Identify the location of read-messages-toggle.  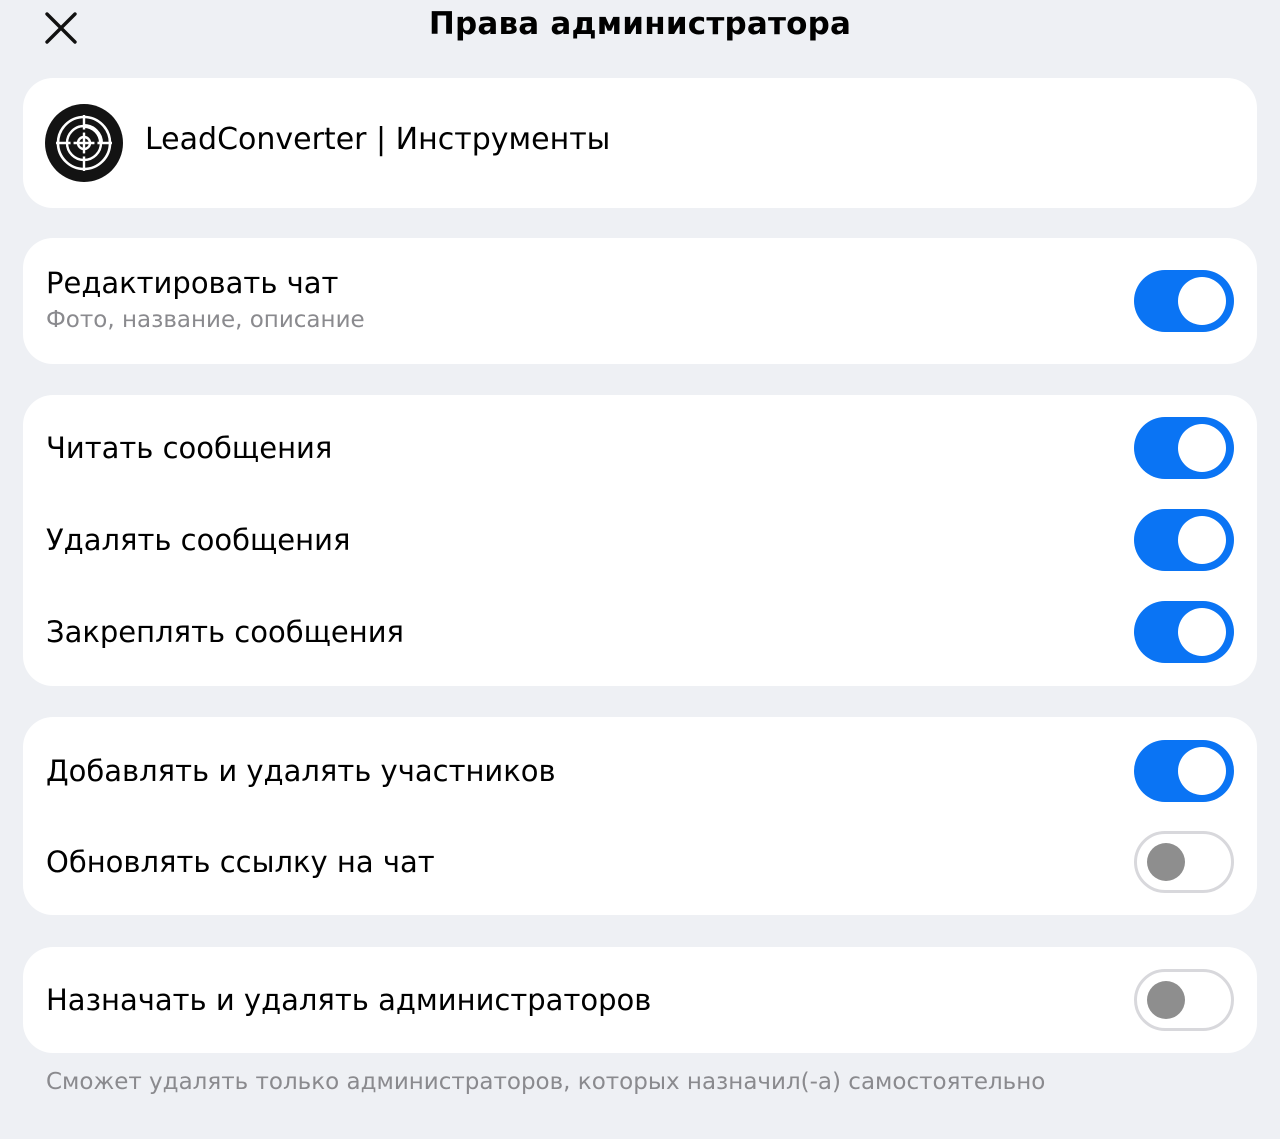
(1184, 448).